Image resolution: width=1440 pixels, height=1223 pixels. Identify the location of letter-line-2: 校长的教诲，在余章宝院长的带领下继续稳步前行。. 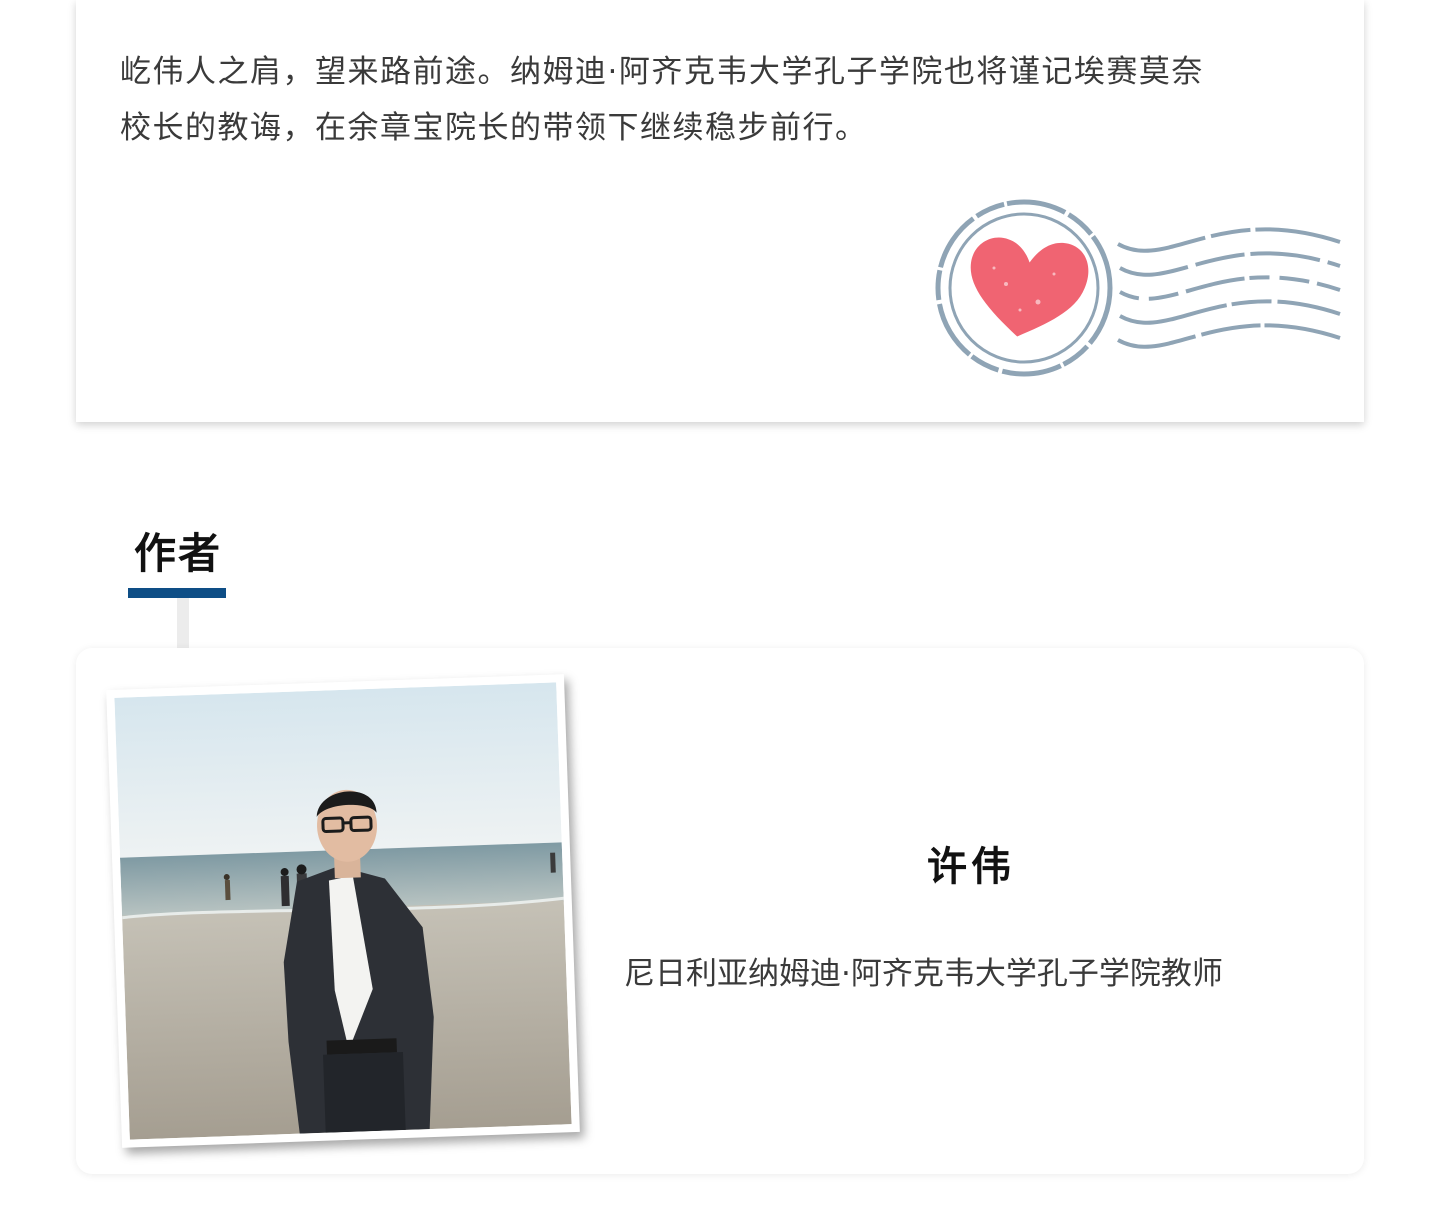
(494, 128).